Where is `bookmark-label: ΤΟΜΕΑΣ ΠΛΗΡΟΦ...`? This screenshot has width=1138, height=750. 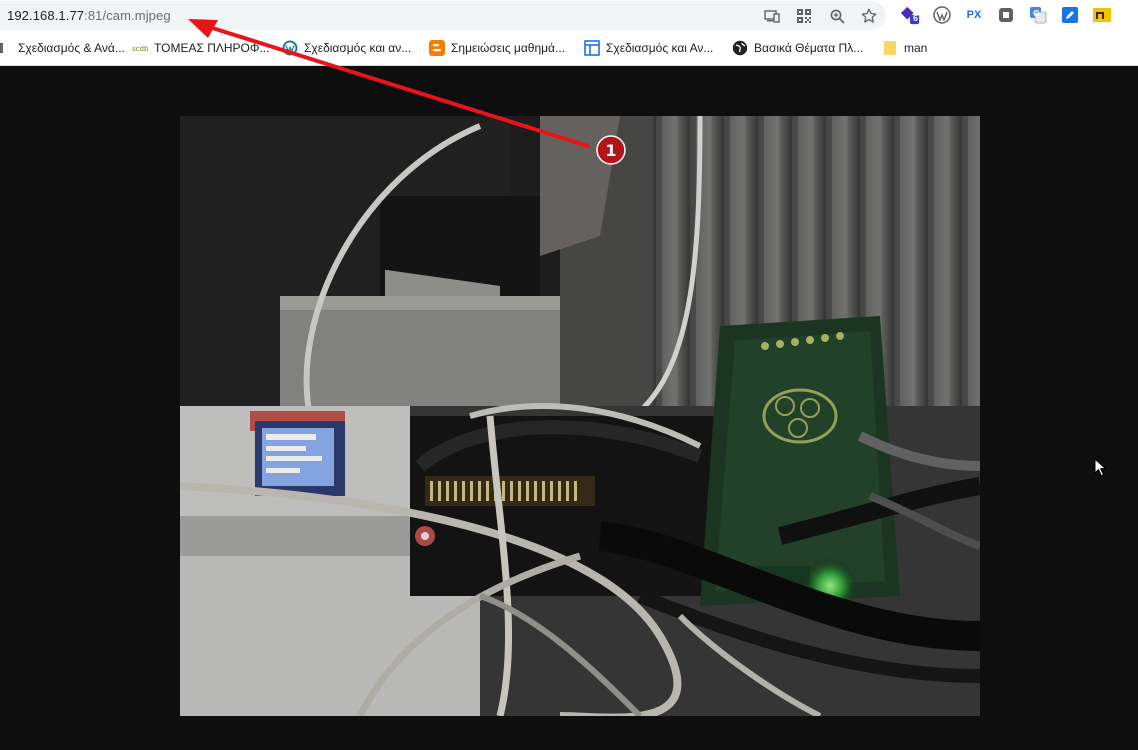
bookmark-label: ΤΟΜΕΑΣ ΠΛΗΡΟΦ... is located at coordinates (212, 48).